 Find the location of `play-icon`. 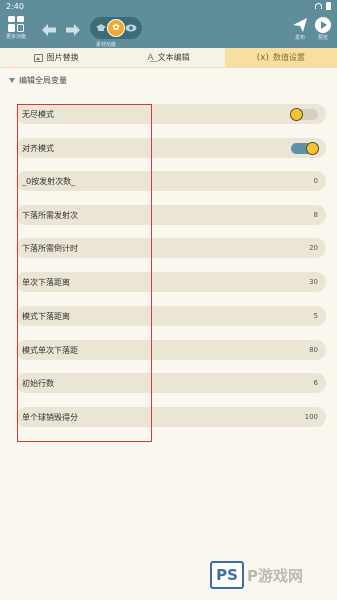

play-icon is located at coordinates (323, 25).